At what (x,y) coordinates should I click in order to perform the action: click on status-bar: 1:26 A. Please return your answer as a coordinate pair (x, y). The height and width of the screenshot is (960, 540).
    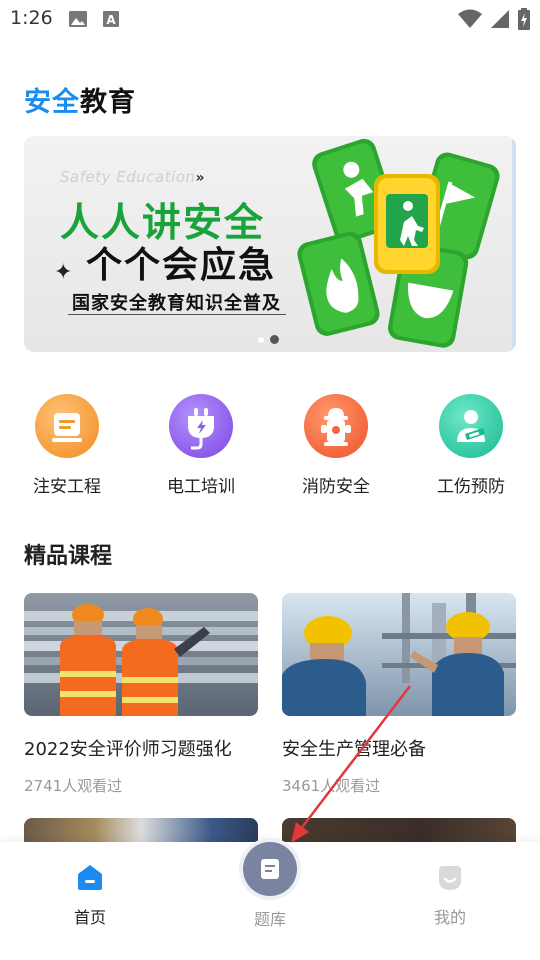
    Looking at the image, I should click on (270, 19).